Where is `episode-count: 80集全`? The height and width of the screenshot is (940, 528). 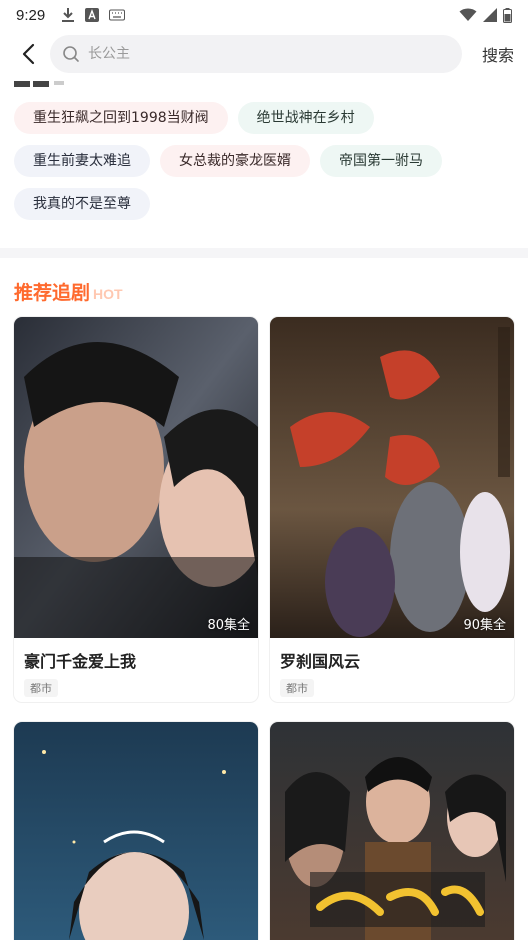
episode-count: 80集全 is located at coordinates (228, 625).